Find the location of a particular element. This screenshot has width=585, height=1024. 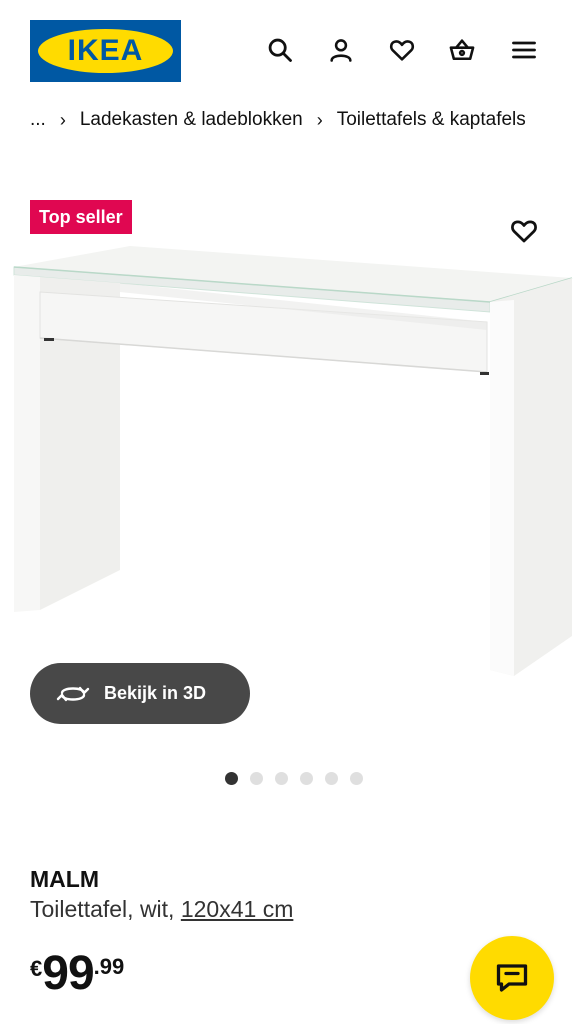

top-seller-badge: Top seller is located at coordinates (81, 217).